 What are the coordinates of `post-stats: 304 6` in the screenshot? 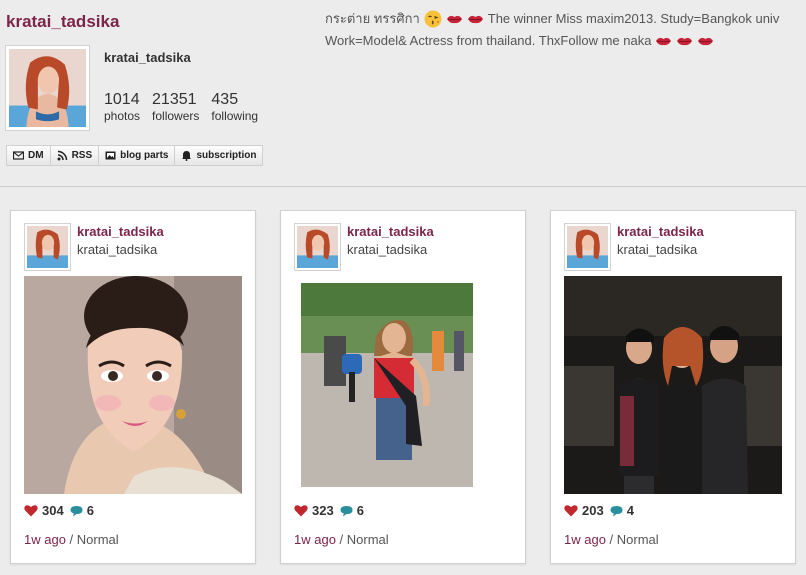 It's located at (59, 510).